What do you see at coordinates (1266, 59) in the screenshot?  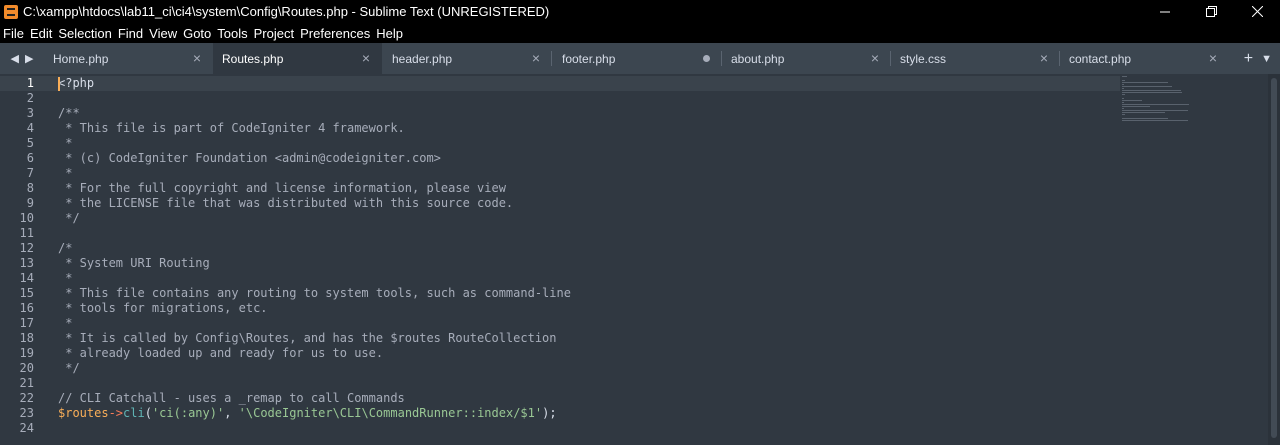 I see `tab-list-dropdown-icon: ▼` at bounding box center [1266, 59].